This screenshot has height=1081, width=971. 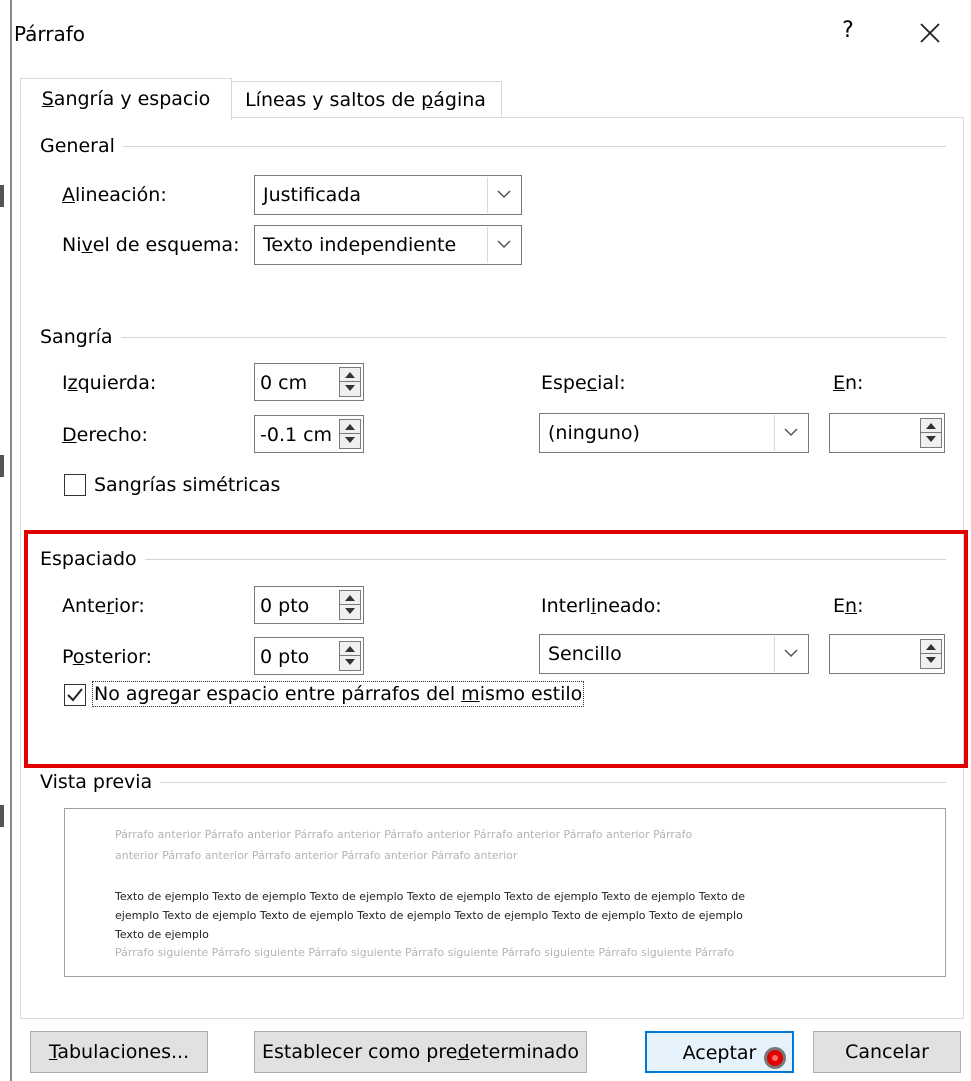 I want to click on outline-level-select: Texto independiente, so click(x=388, y=245).